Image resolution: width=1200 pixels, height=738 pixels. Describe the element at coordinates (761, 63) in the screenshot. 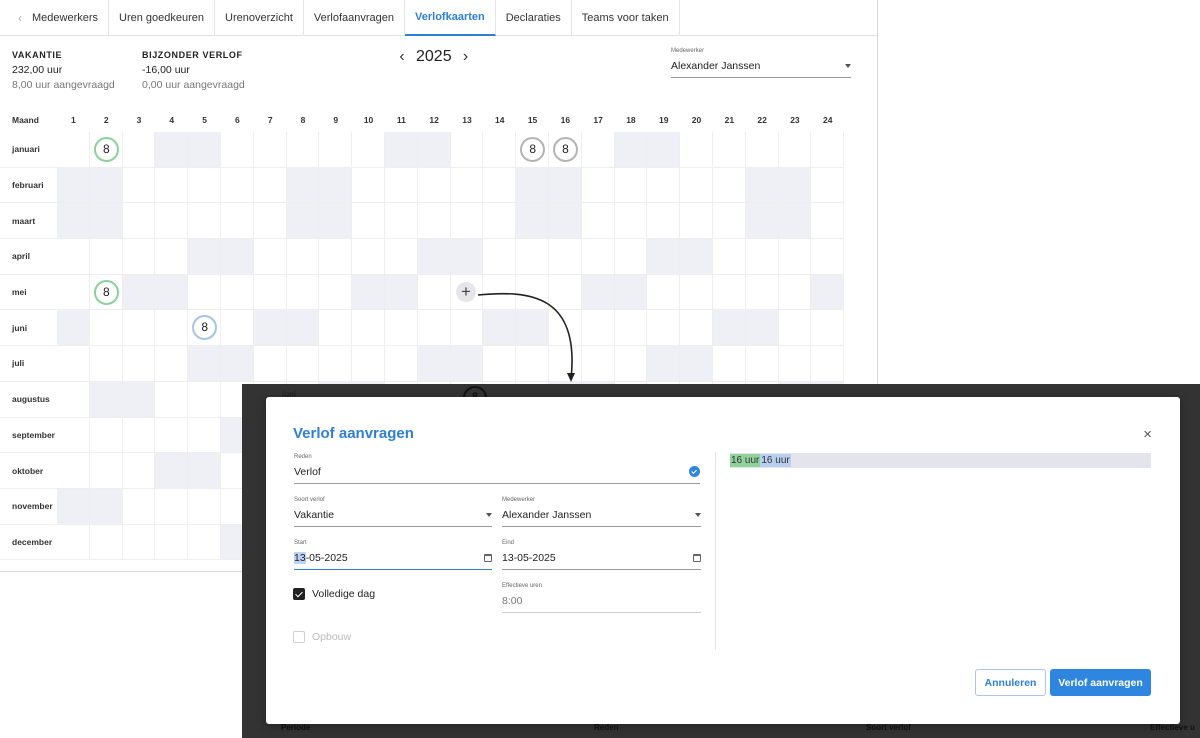

I see `employee-filter: Medewerker Alexander Janssen` at that location.